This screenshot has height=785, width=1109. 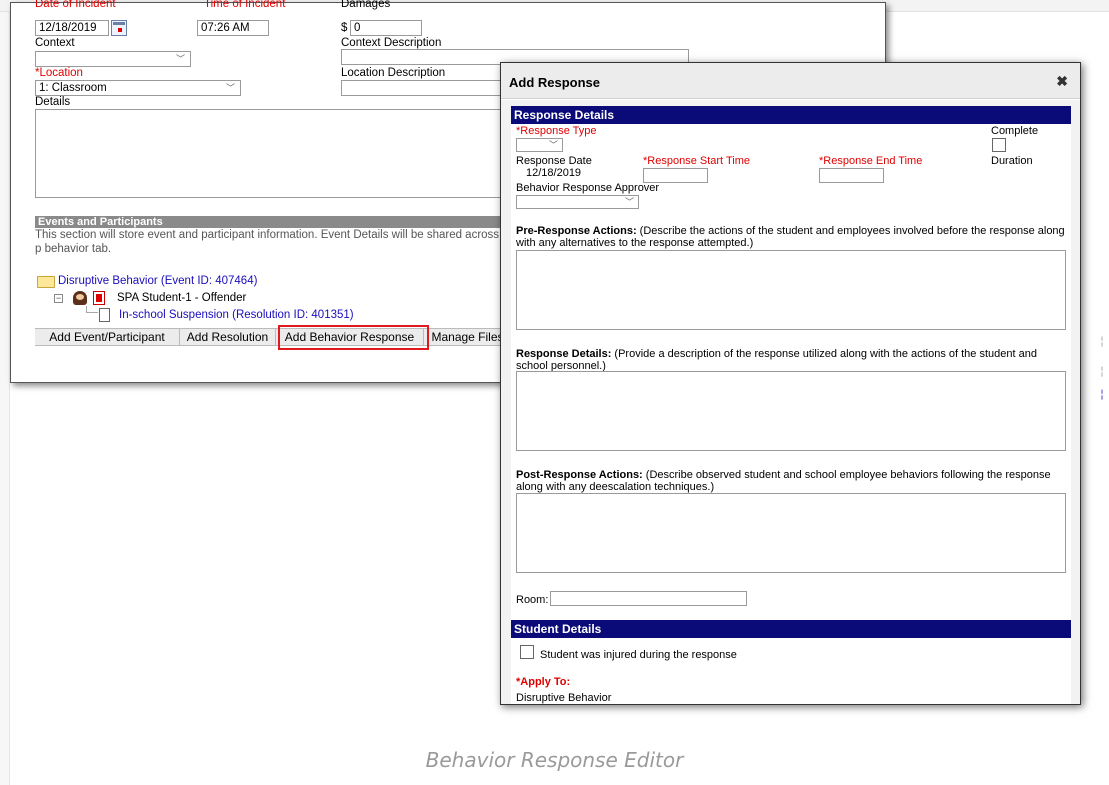 I want to click on student-icon, so click(x=80, y=298).